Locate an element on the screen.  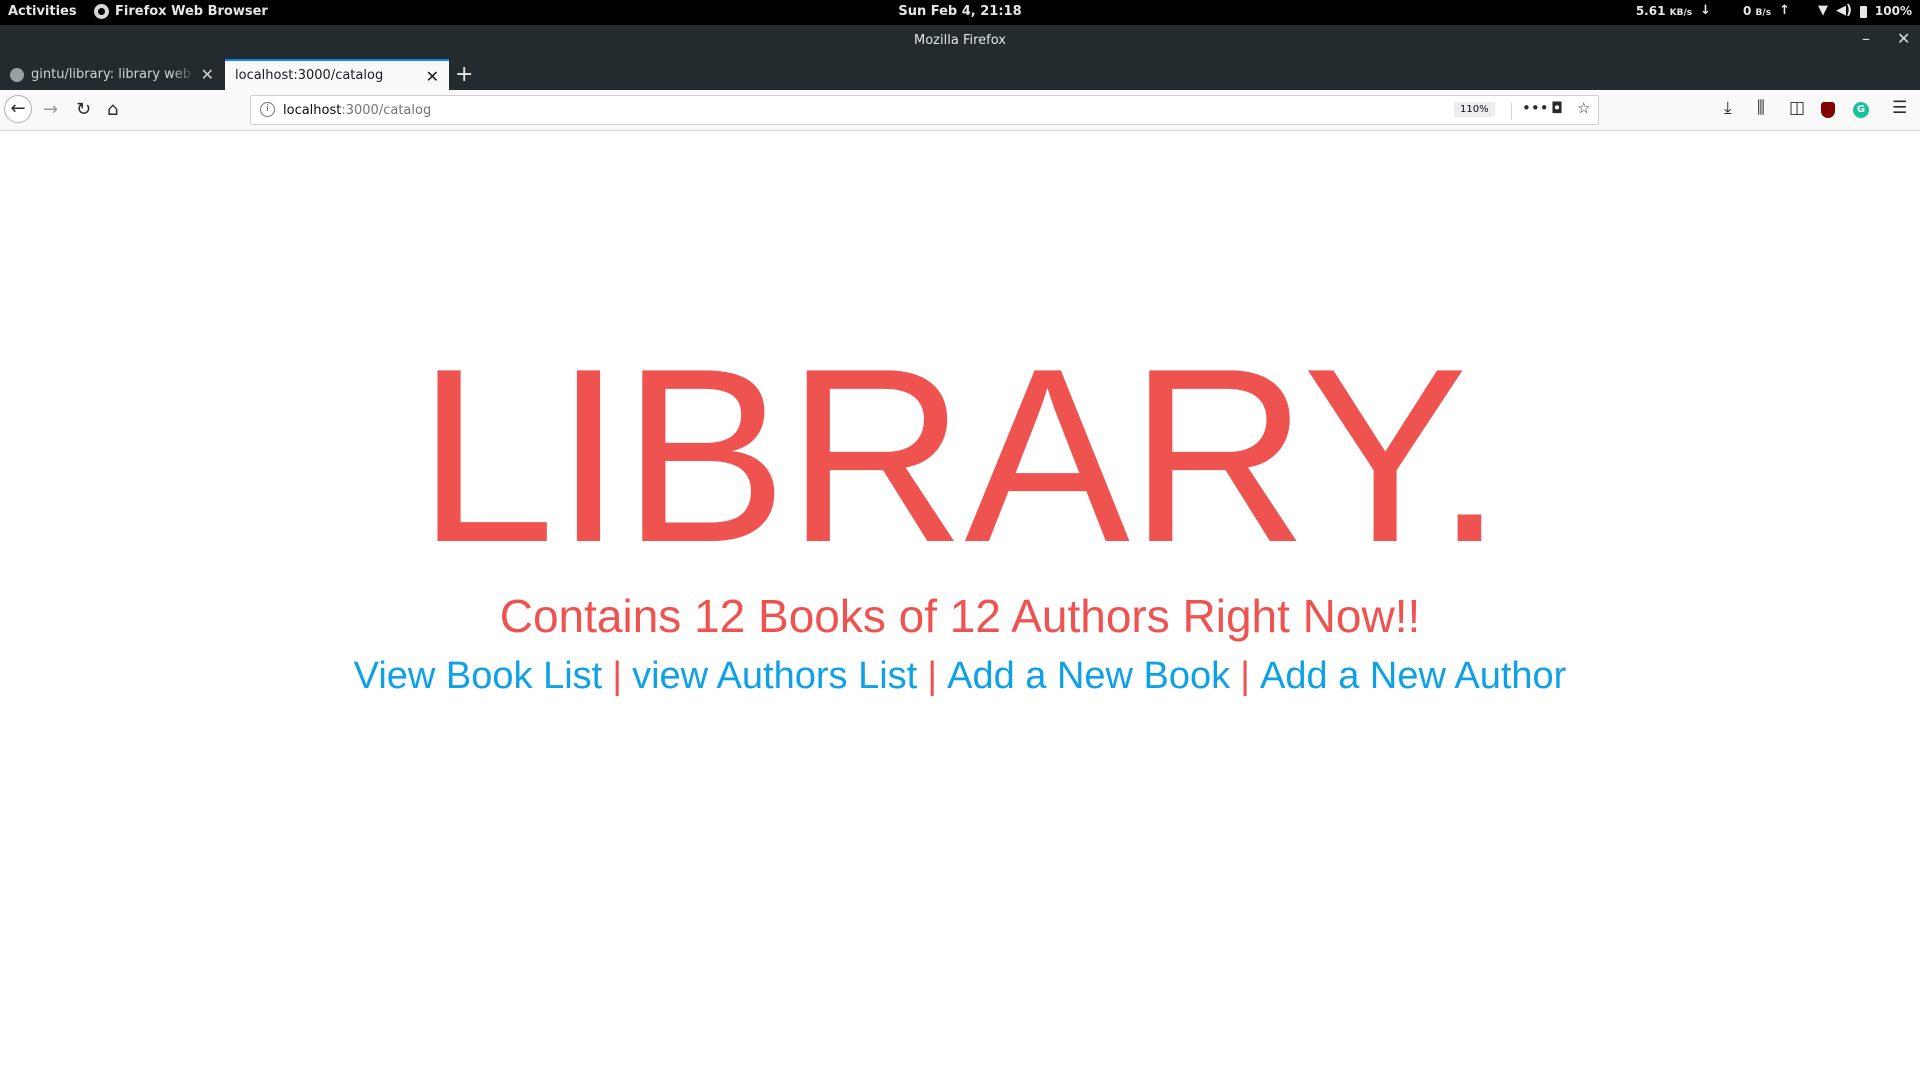
system-tray: 5.61 KB/s ↓ 0 B/s ↑ ▼ ◀) 100% is located at coordinates (1774, 10).